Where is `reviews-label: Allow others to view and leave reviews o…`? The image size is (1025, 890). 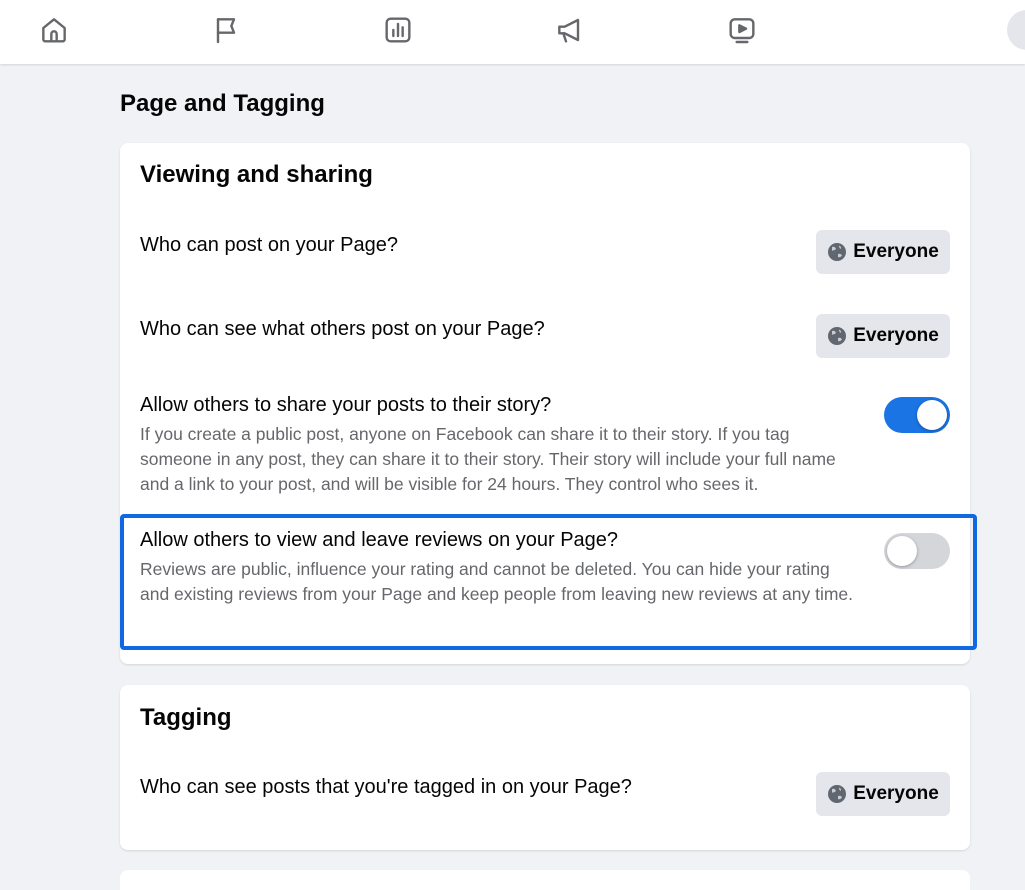 reviews-label: Allow others to view and leave reviews o… is located at coordinates (379, 540).